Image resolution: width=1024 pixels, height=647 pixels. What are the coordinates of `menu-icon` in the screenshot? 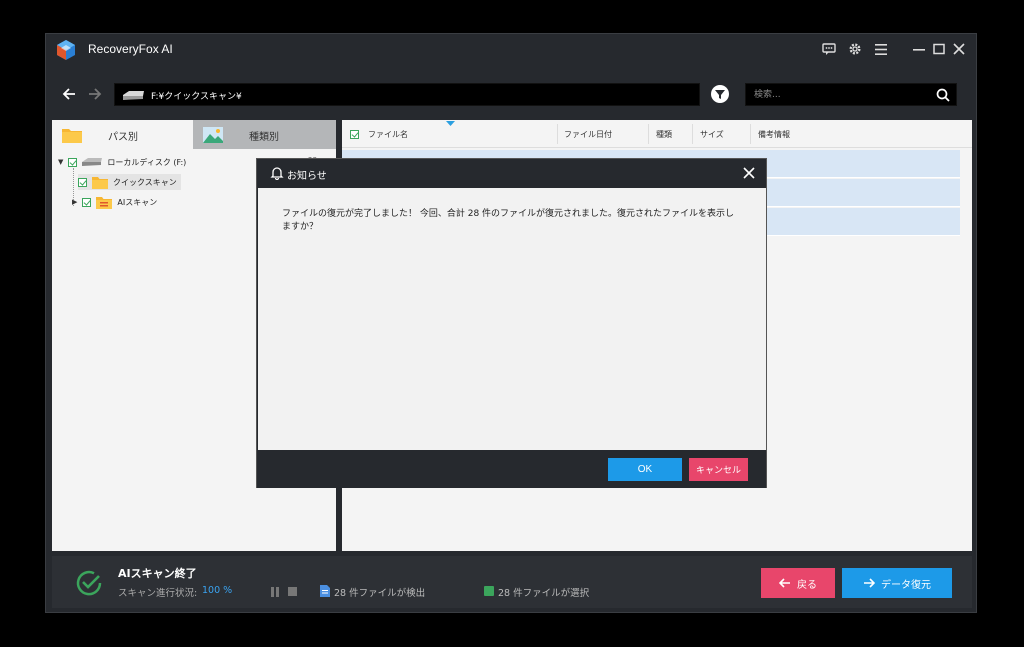 It's located at (881, 49).